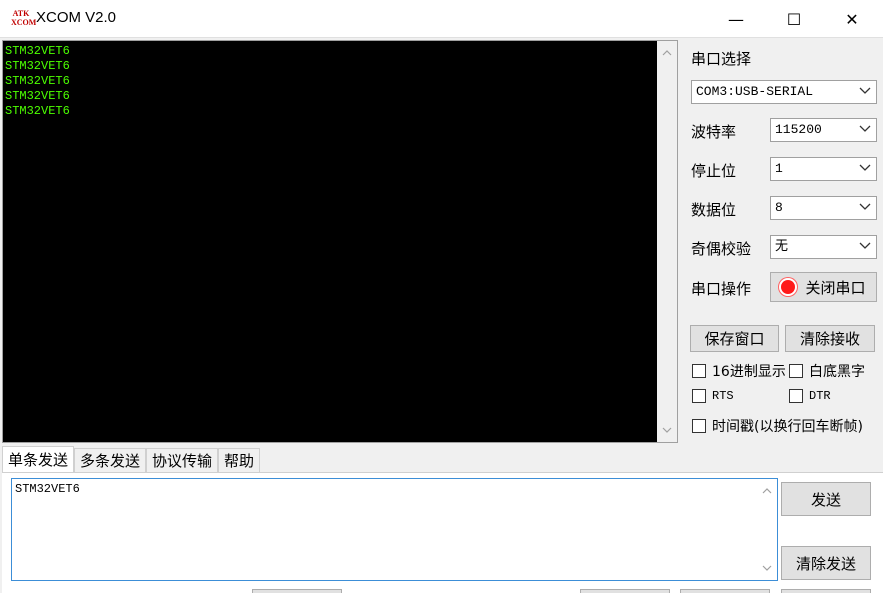  Describe the element at coordinates (699, 396) in the screenshot. I see `rts-checkbox` at that location.